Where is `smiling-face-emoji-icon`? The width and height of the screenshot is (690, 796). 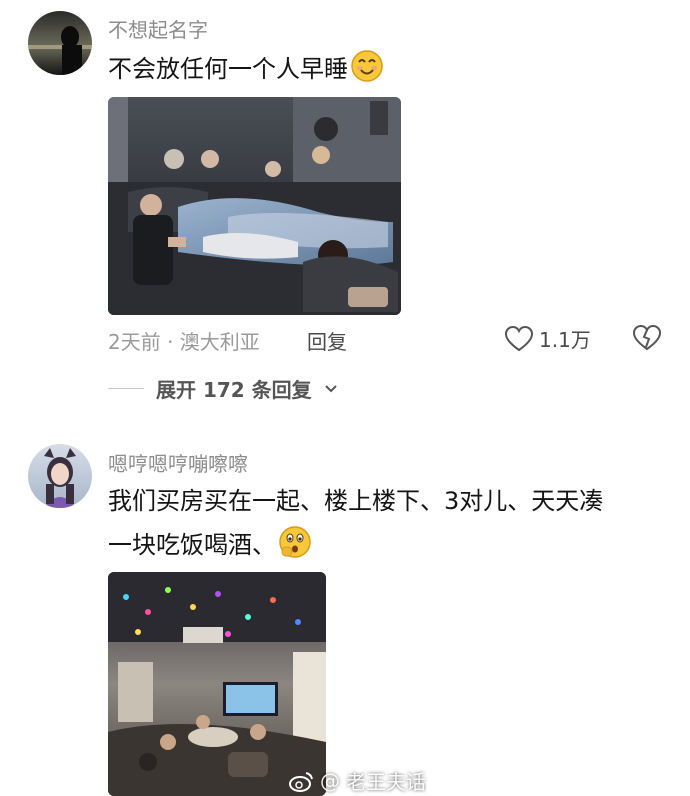
smiling-face-emoji-icon is located at coordinates (367, 66).